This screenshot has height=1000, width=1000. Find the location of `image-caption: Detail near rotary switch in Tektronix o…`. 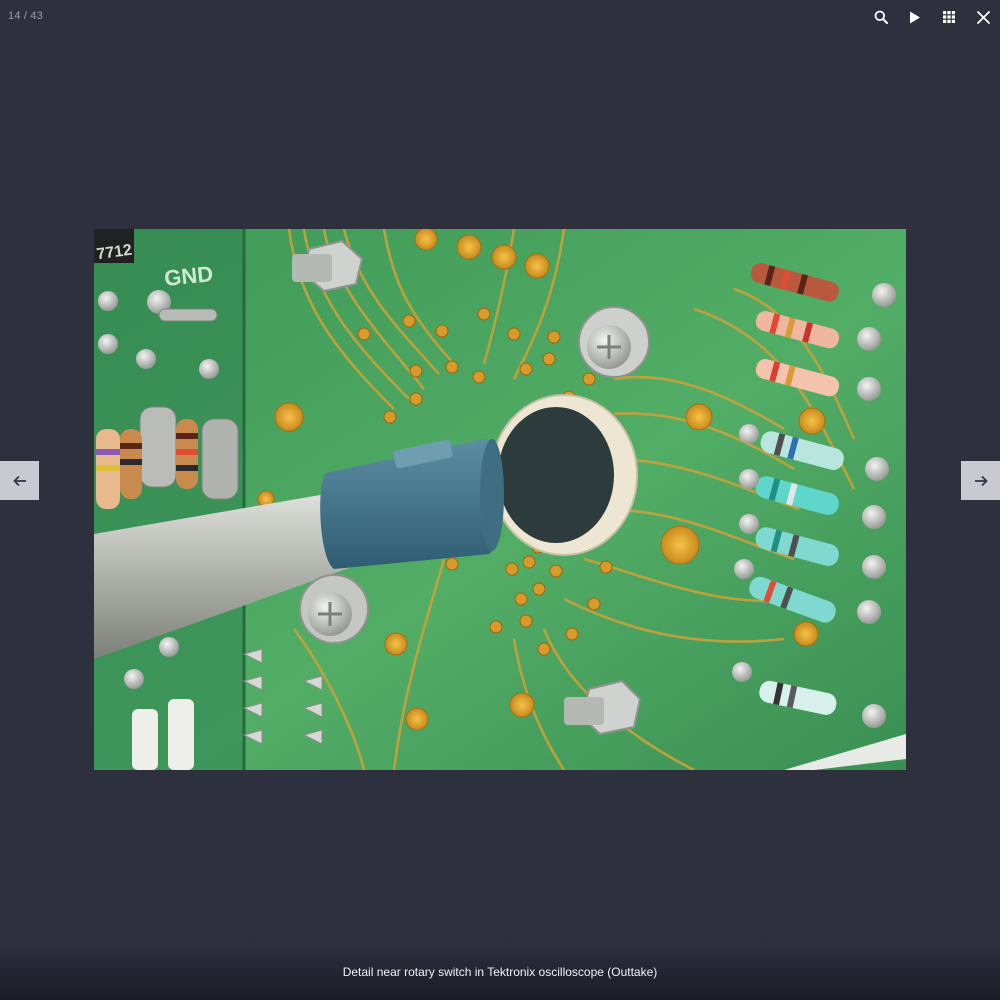

image-caption: Detail near rotary switch in Tektronix o… is located at coordinates (500, 972).